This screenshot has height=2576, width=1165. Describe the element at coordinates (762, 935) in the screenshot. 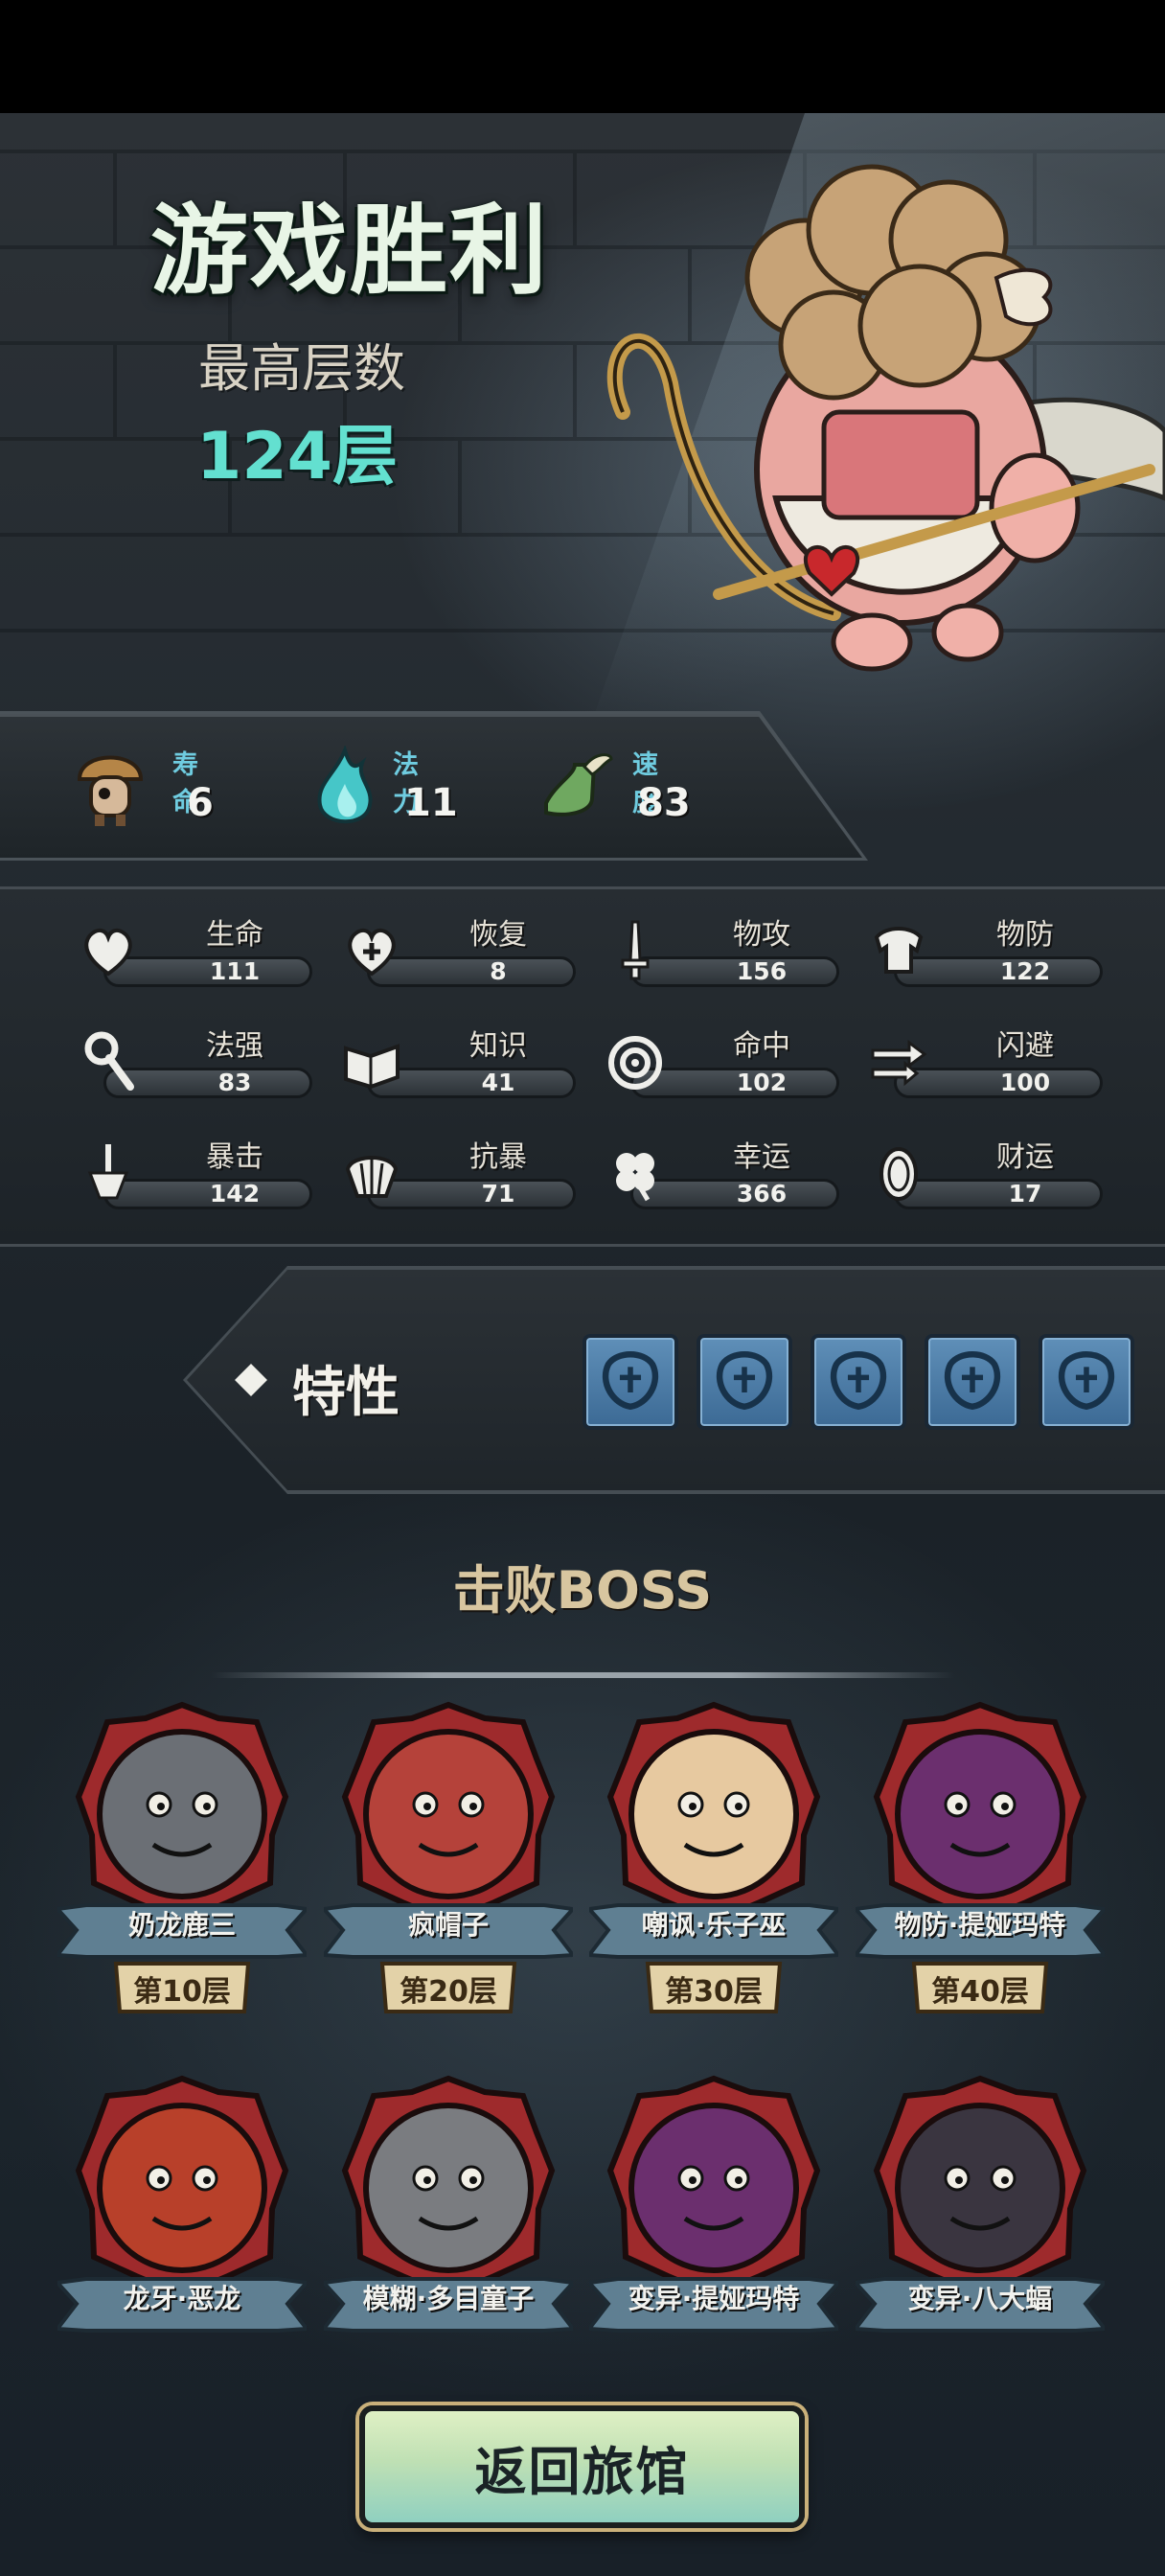

I see `attribute-name: 物攻` at that location.